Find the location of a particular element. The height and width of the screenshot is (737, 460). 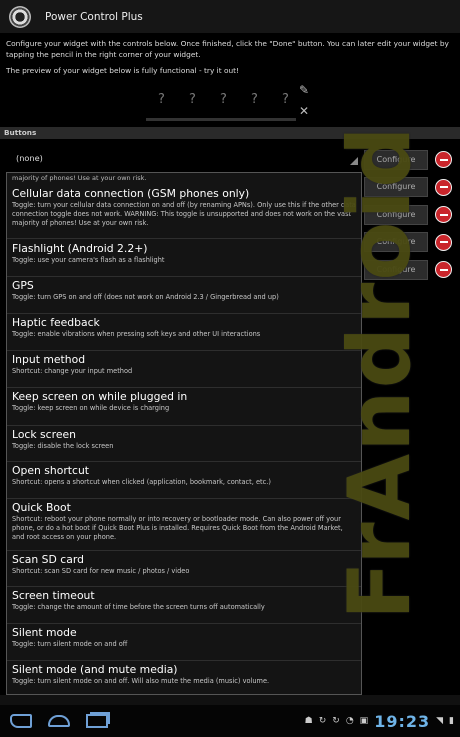

status-area: ☗ ↻ ↻ ◔ ▣ 19:23 ◥ ▮ is located at coordinates (379, 721).